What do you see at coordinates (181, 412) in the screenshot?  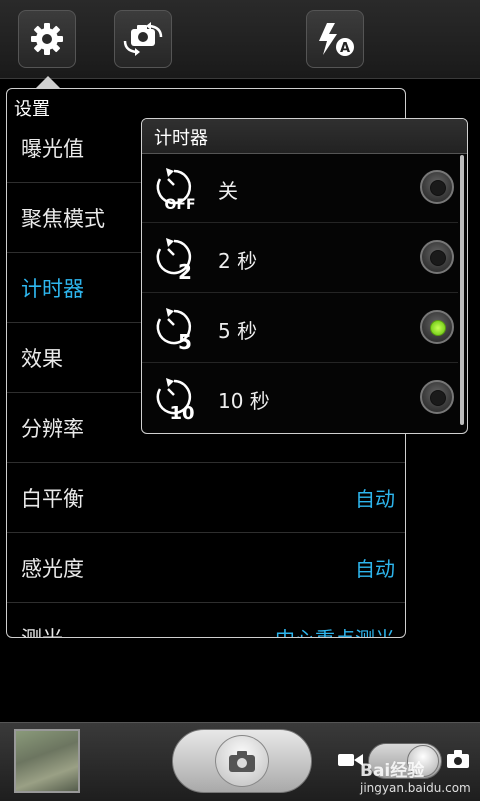 I see `timer-icon-text: 10` at bounding box center [181, 412].